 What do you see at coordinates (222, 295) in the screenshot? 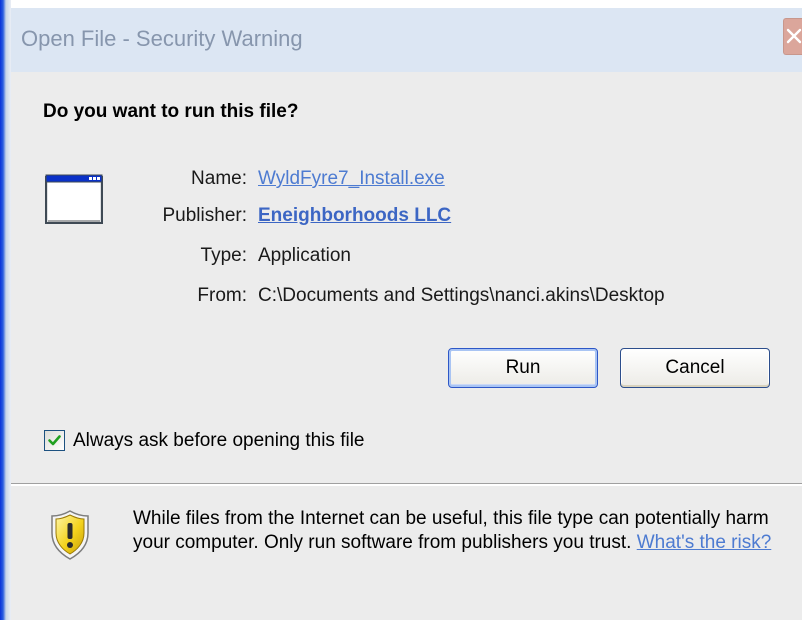
I see `from-label: From:` at bounding box center [222, 295].